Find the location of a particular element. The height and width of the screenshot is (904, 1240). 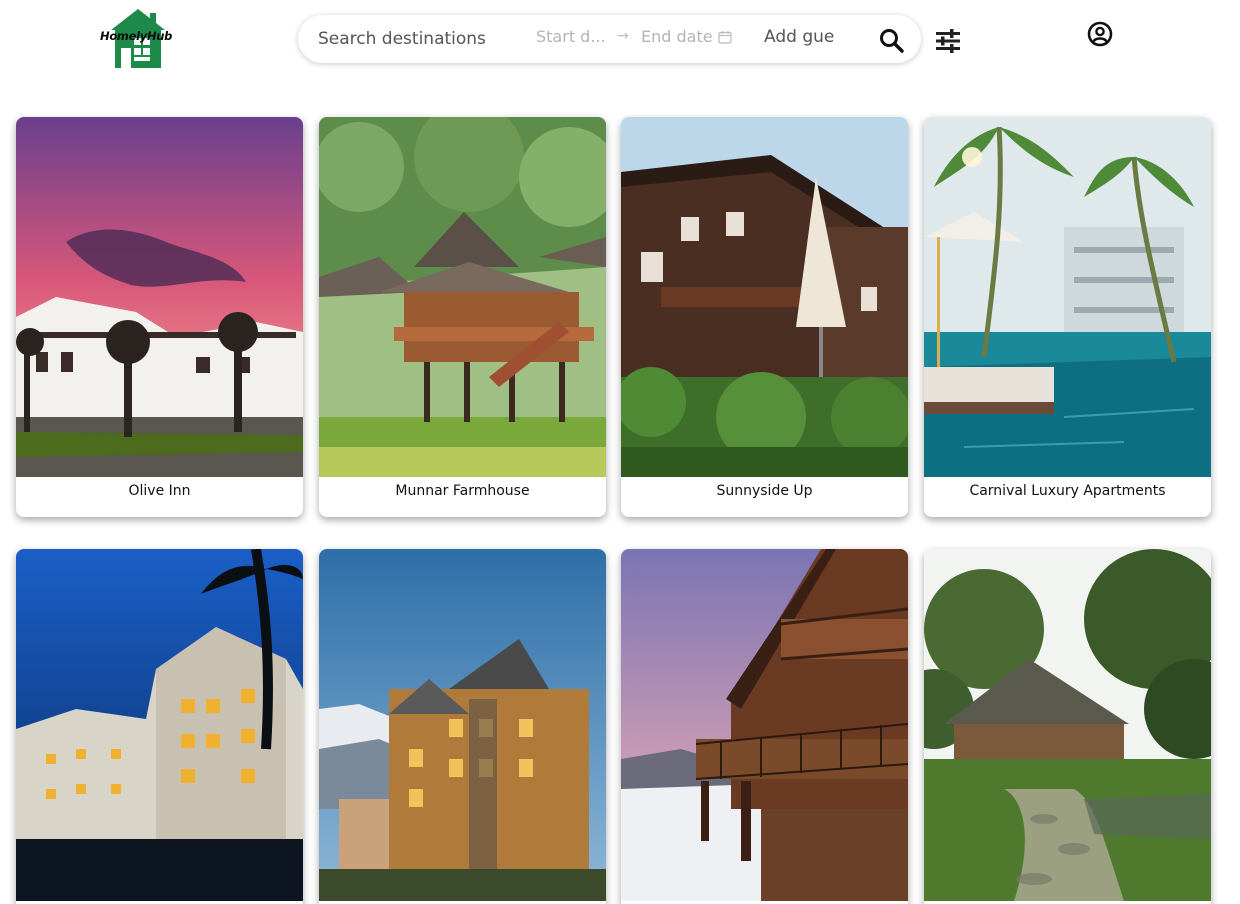

listing-title: Munnar Farmhouse is located at coordinates (462, 491).